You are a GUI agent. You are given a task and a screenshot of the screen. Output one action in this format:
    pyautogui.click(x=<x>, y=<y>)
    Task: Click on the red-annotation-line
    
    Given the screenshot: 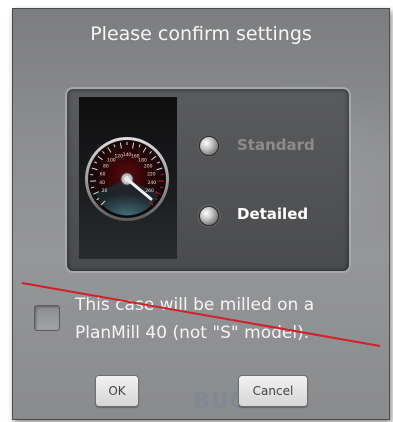 What is the action you would take?
    pyautogui.click(x=201, y=314)
    